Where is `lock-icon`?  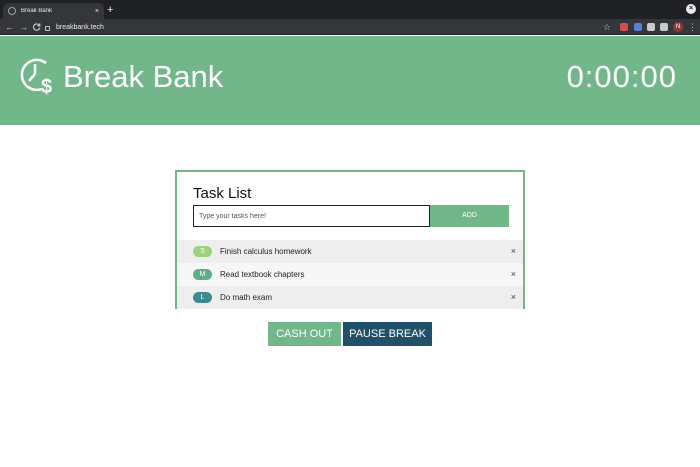 lock-icon is located at coordinates (47, 28).